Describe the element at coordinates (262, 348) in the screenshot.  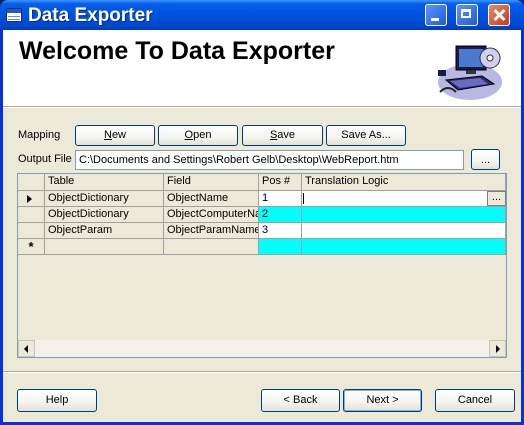
I see `horizontal-scrollbar` at that location.